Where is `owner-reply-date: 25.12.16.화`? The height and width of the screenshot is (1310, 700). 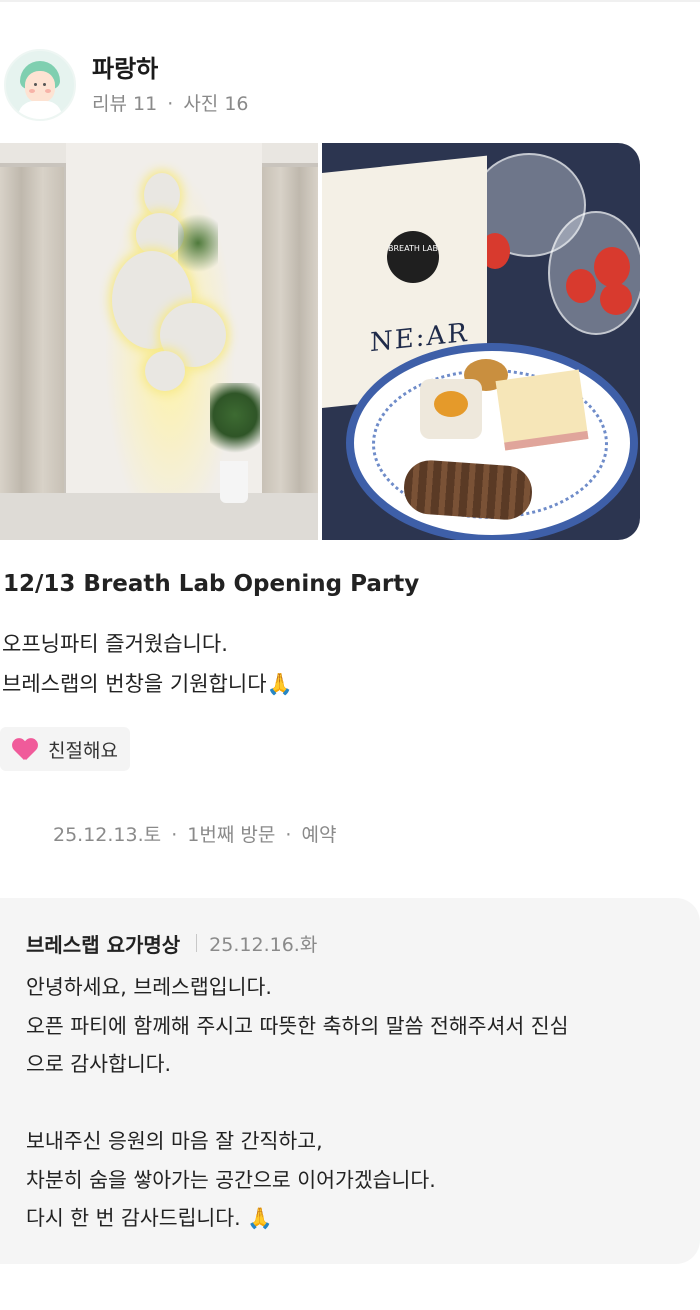 owner-reply-date: 25.12.16.화 is located at coordinates (263, 944).